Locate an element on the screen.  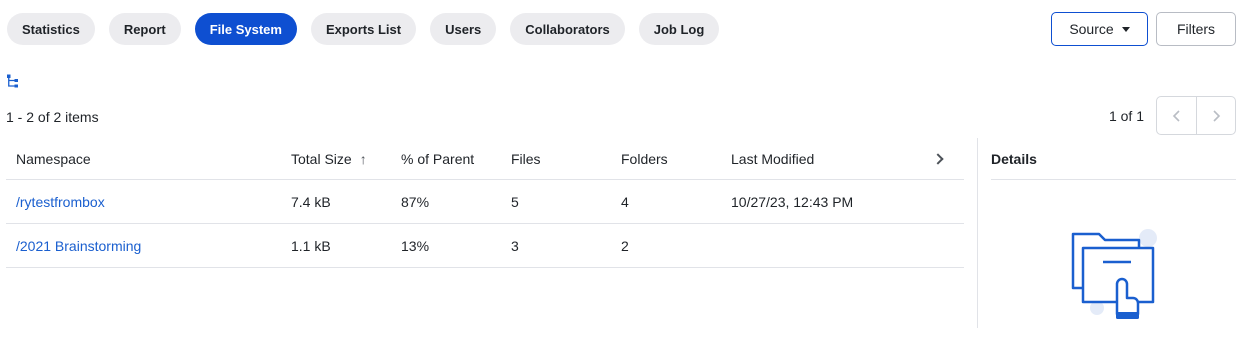
column-header-total-size-label: Total Size is located at coordinates (321, 158).